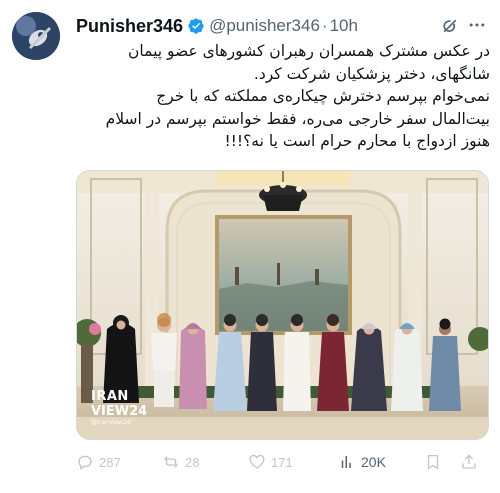  I want to click on tweet-actions: 287 28 171 20K, so click(283, 462).